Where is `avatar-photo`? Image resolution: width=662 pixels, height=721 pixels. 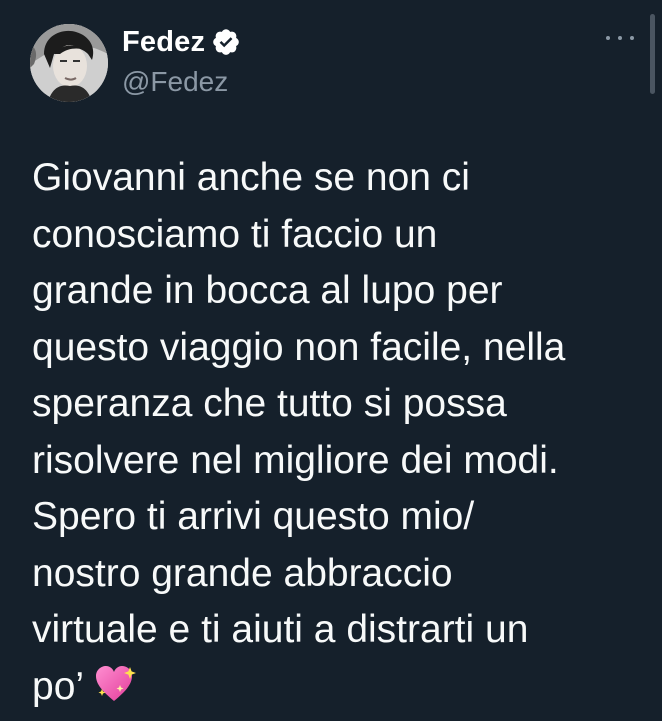
avatar-photo is located at coordinates (69, 63).